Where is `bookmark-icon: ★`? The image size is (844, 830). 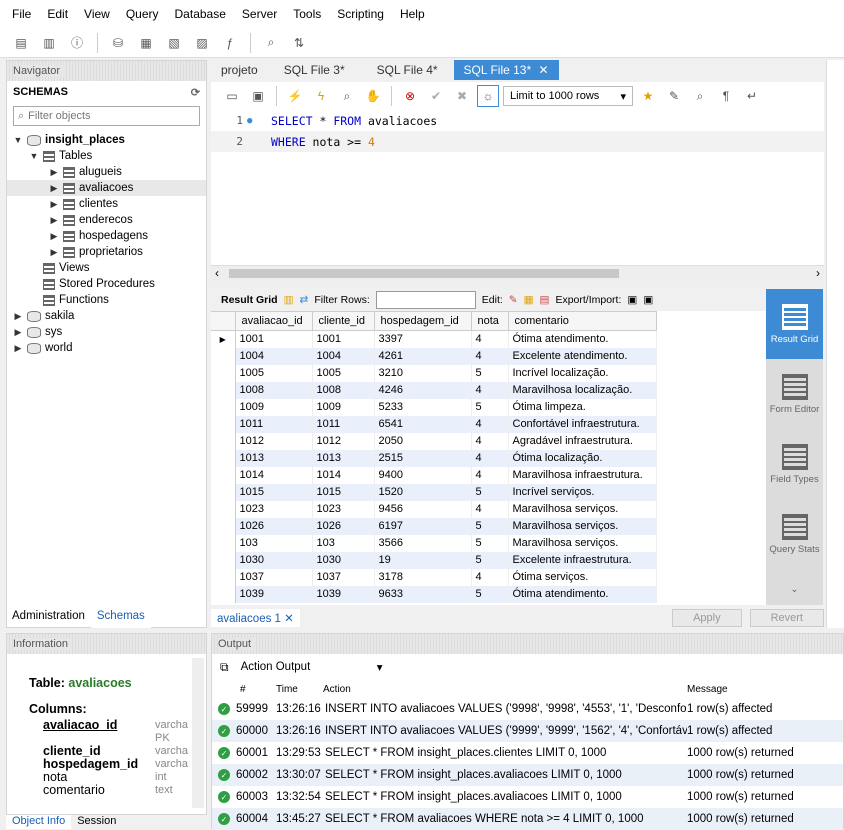
bookmark-icon: ★ is located at coordinates (648, 96).